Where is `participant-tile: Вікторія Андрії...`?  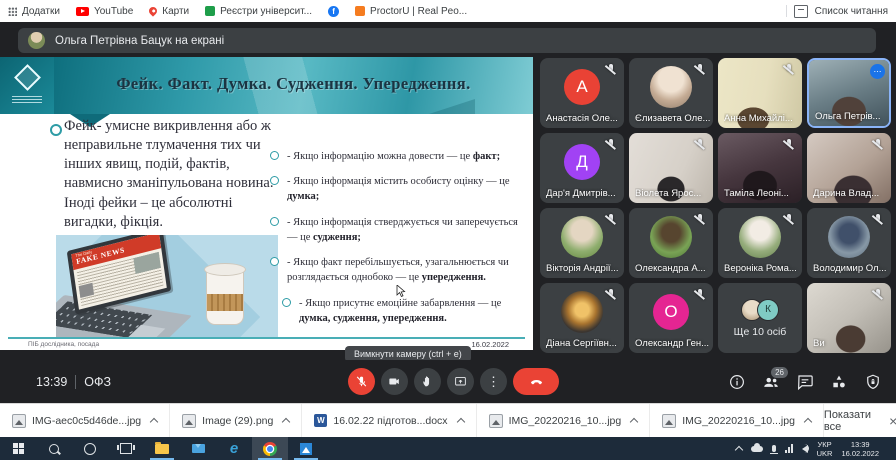 participant-tile: Вікторія Андрії... is located at coordinates (582, 243).